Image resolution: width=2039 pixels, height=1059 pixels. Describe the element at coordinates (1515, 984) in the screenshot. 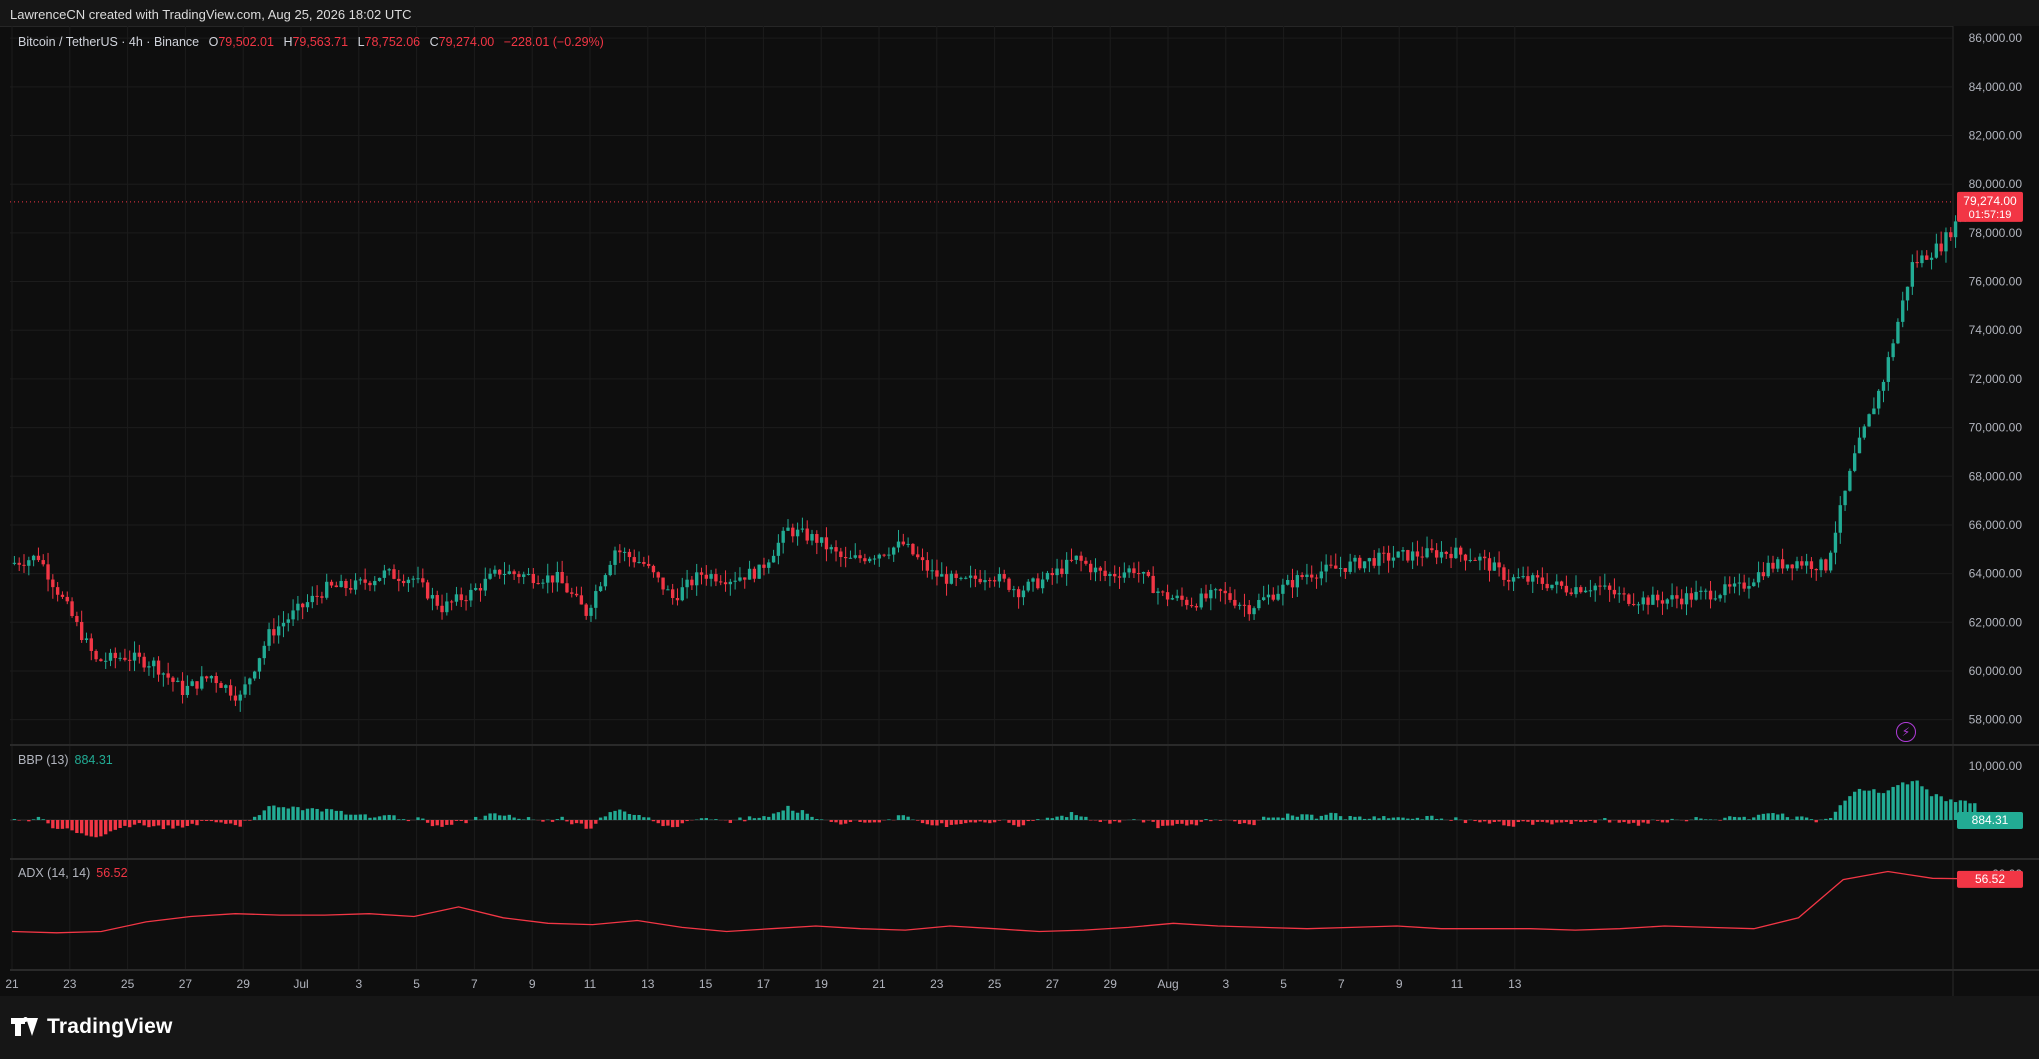

I see `time-tick-label: 13` at that location.